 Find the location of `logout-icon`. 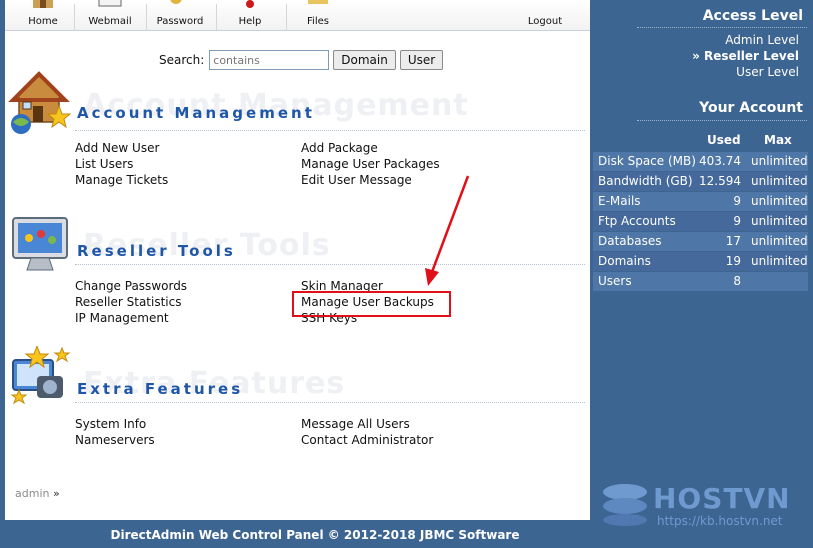

logout-icon is located at coordinates (545, 4).